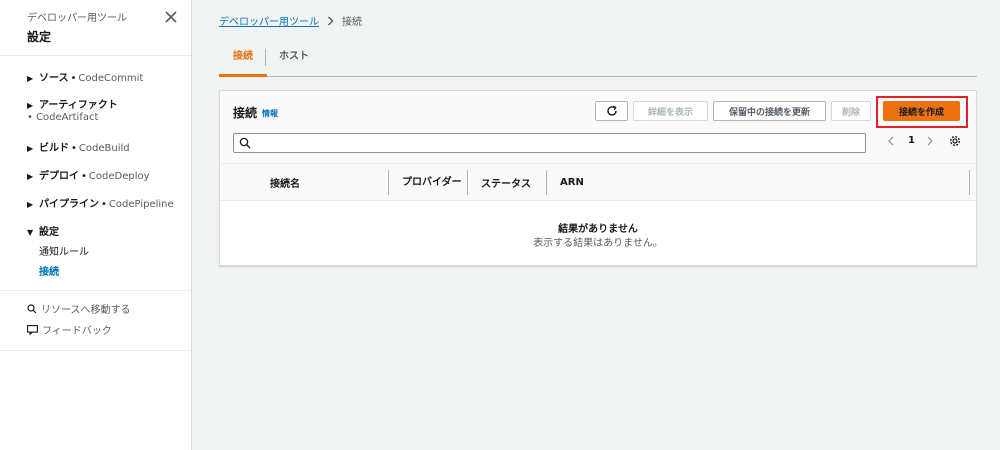 The image size is (1000, 450). Describe the element at coordinates (64, 250) in the screenshot. I see `sidebar-item-notification-rules: 通知ルール` at that location.